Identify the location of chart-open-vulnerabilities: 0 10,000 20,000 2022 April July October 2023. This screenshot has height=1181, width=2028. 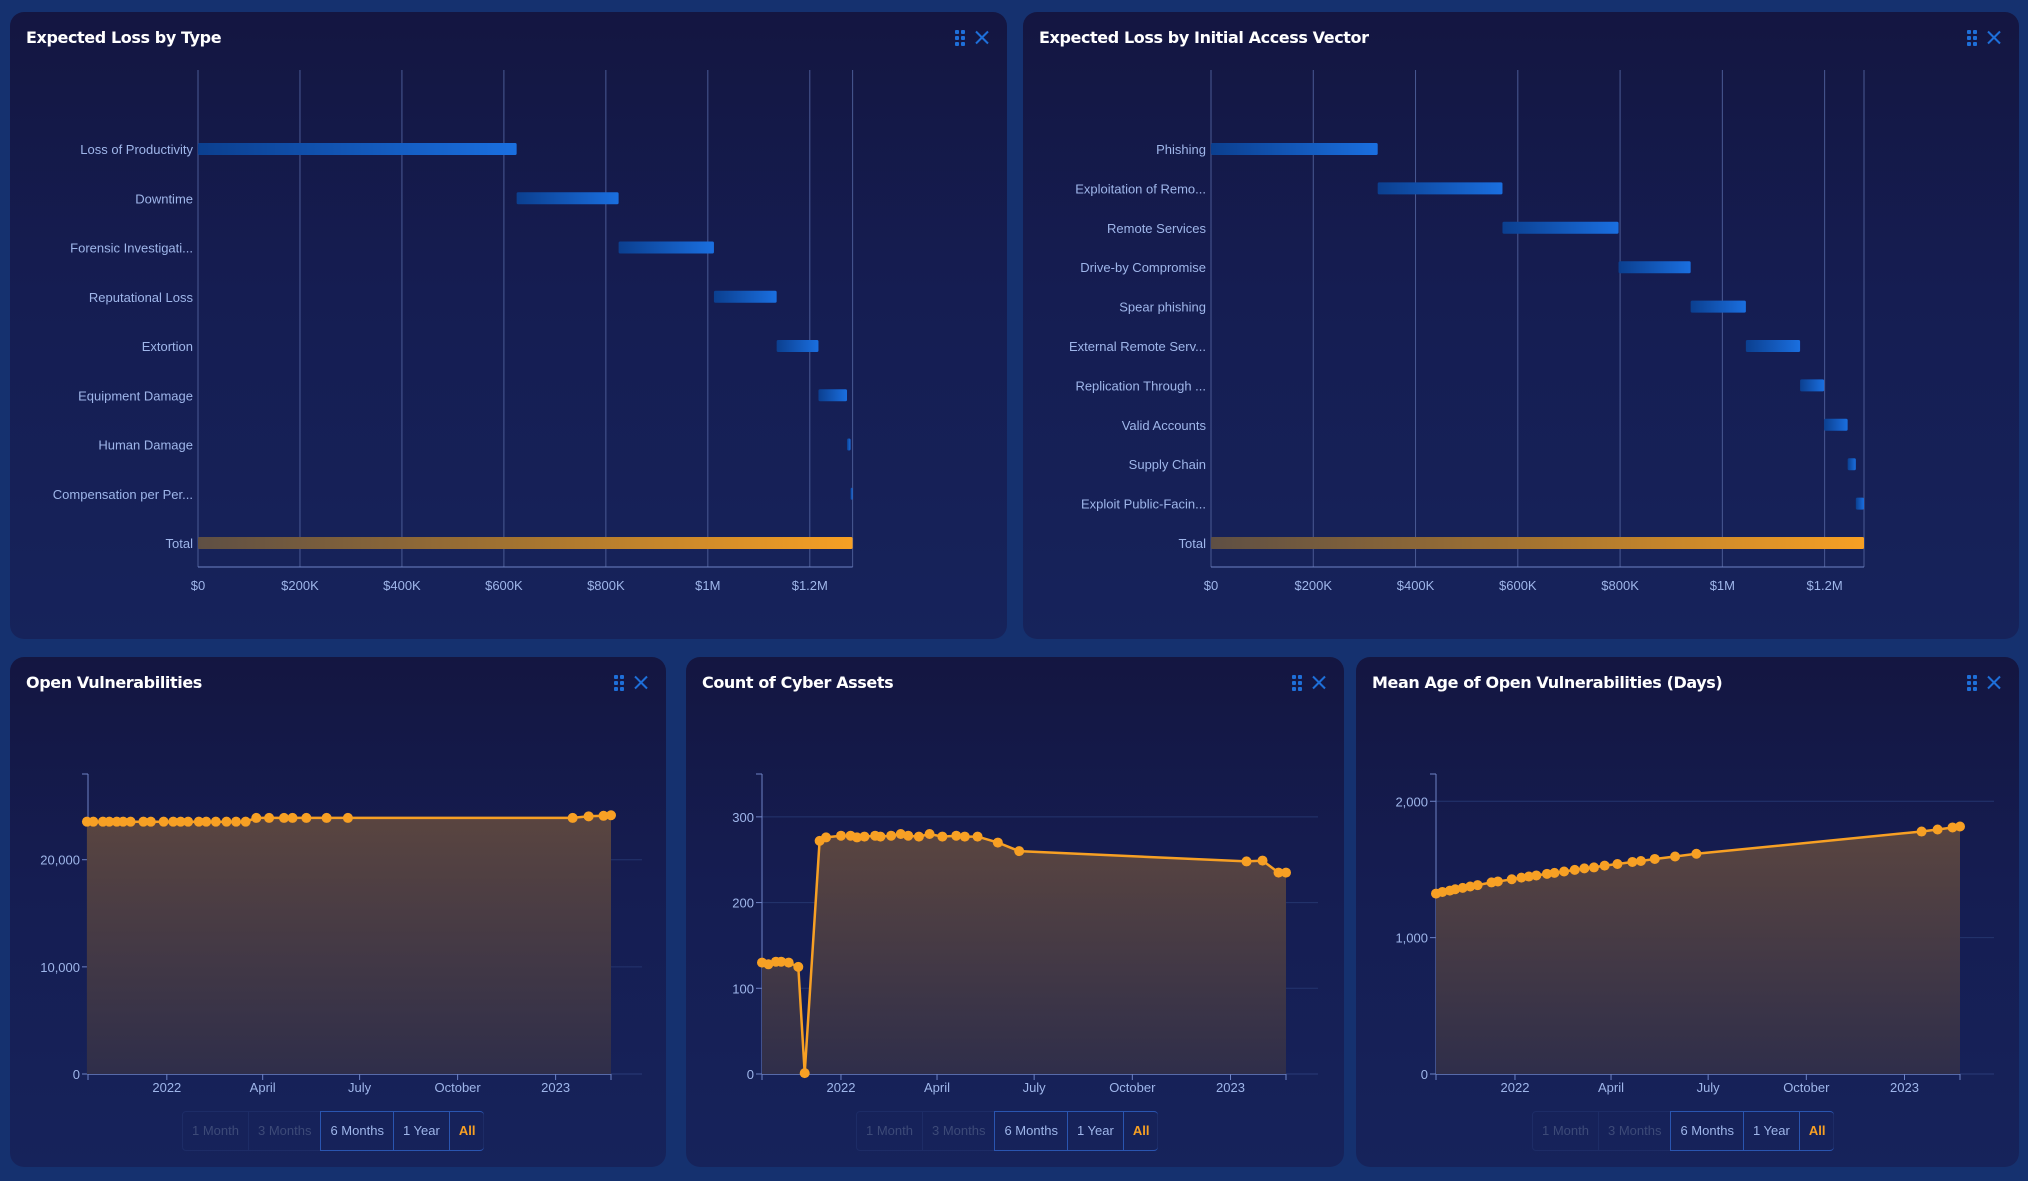
(341, 934).